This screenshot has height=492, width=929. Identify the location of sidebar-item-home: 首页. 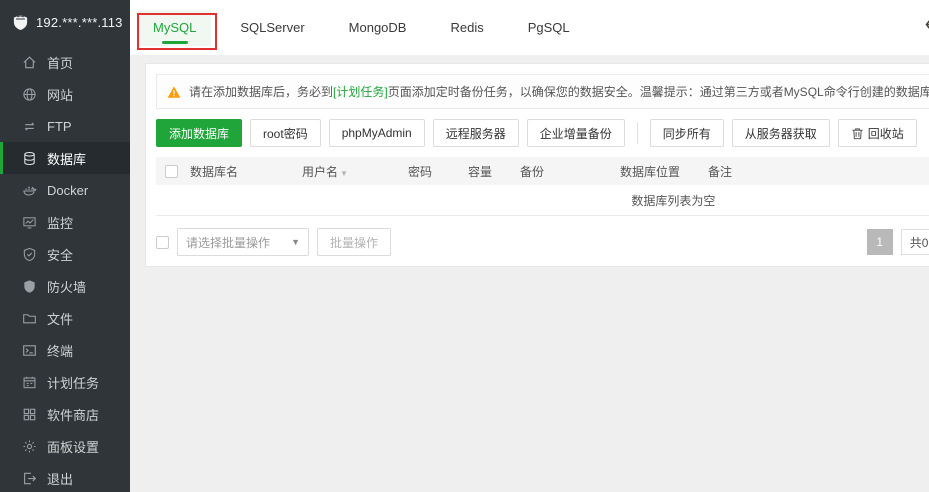
(65, 62).